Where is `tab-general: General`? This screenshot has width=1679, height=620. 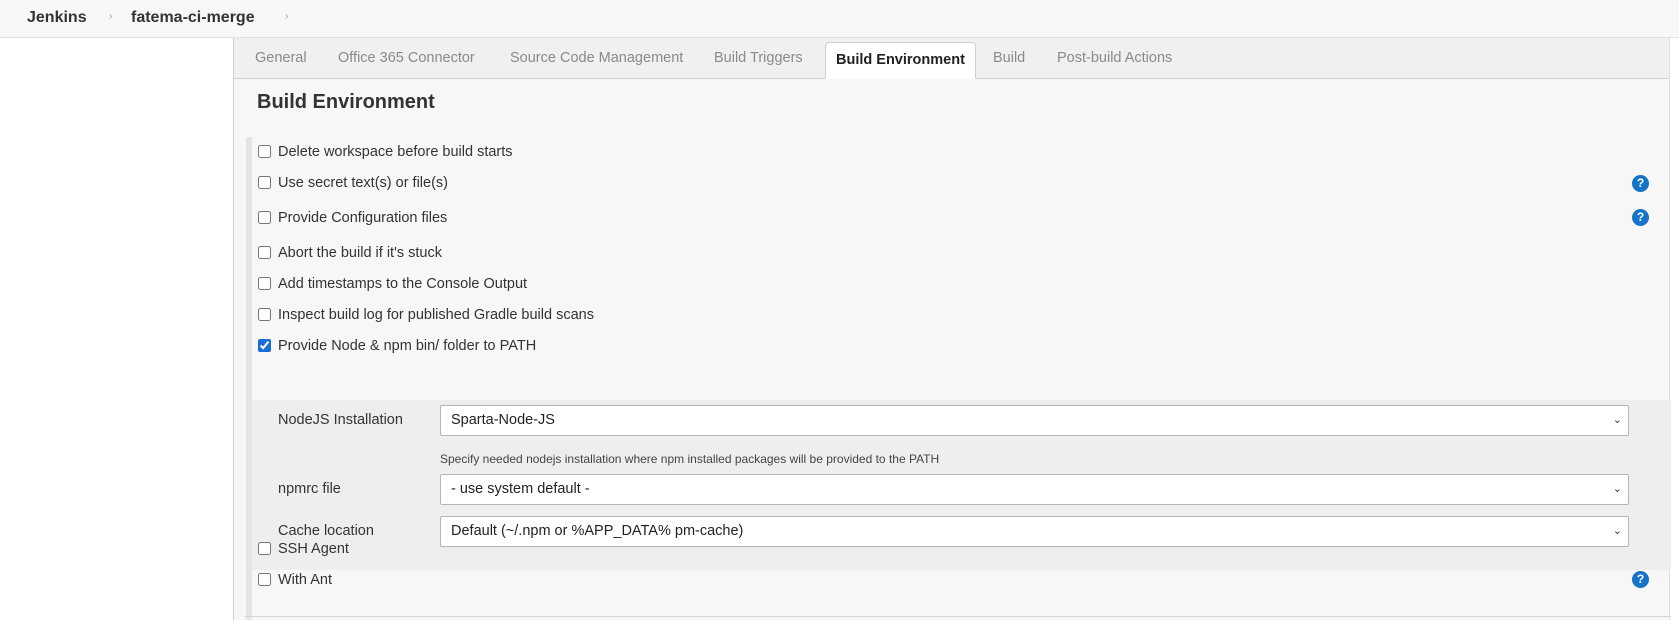
tab-general: General is located at coordinates (281, 58).